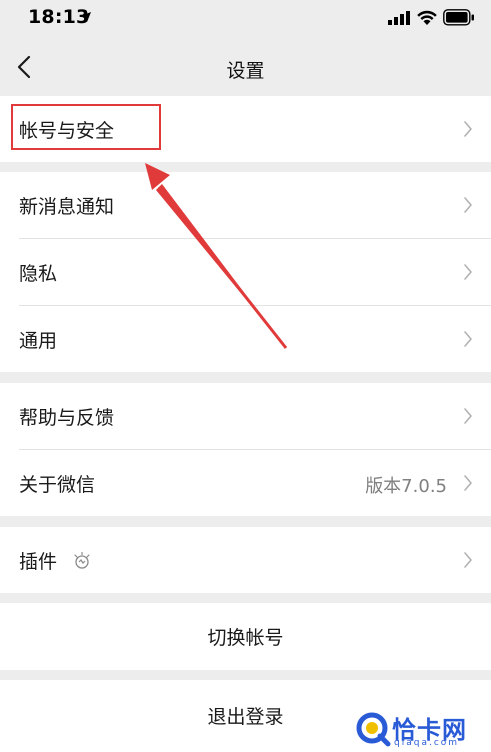 The width and height of the screenshot is (491, 752). I want to click on watermark-logo: 恰卡网 qiaqa.com, so click(421, 729).